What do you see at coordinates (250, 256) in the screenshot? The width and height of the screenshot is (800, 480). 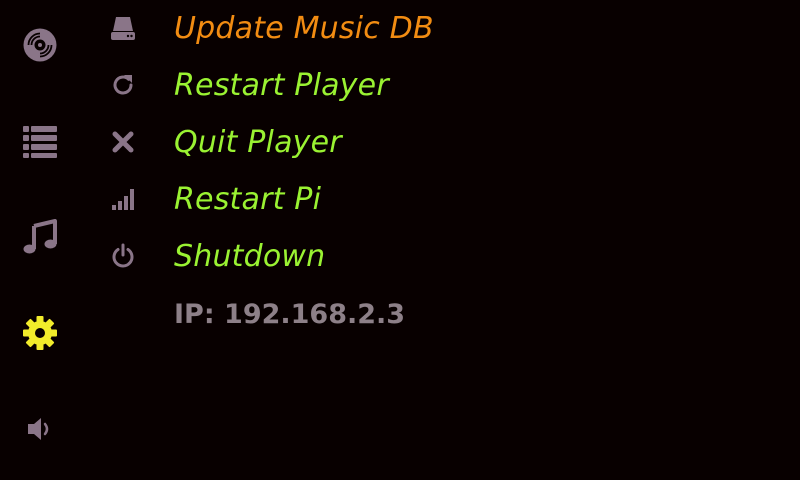 I see `menu-item-label: Shutdown` at bounding box center [250, 256].